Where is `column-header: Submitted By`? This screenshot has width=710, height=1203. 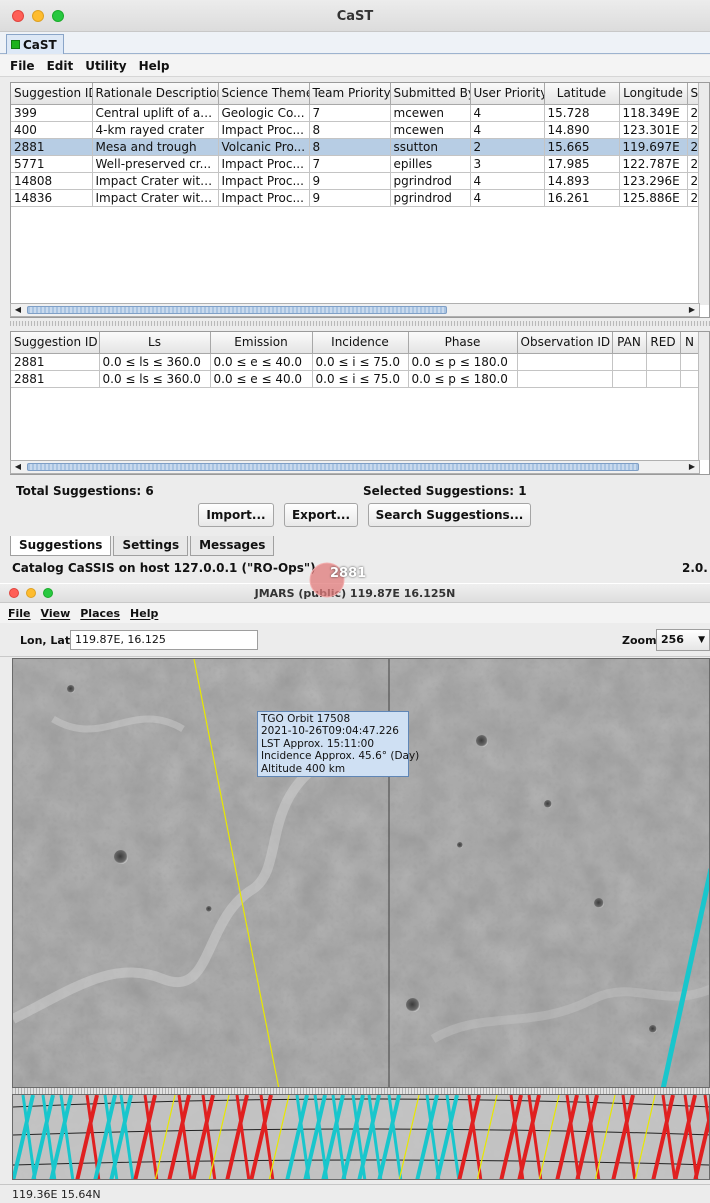
column-header: Submitted By is located at coordinates (430, 94).